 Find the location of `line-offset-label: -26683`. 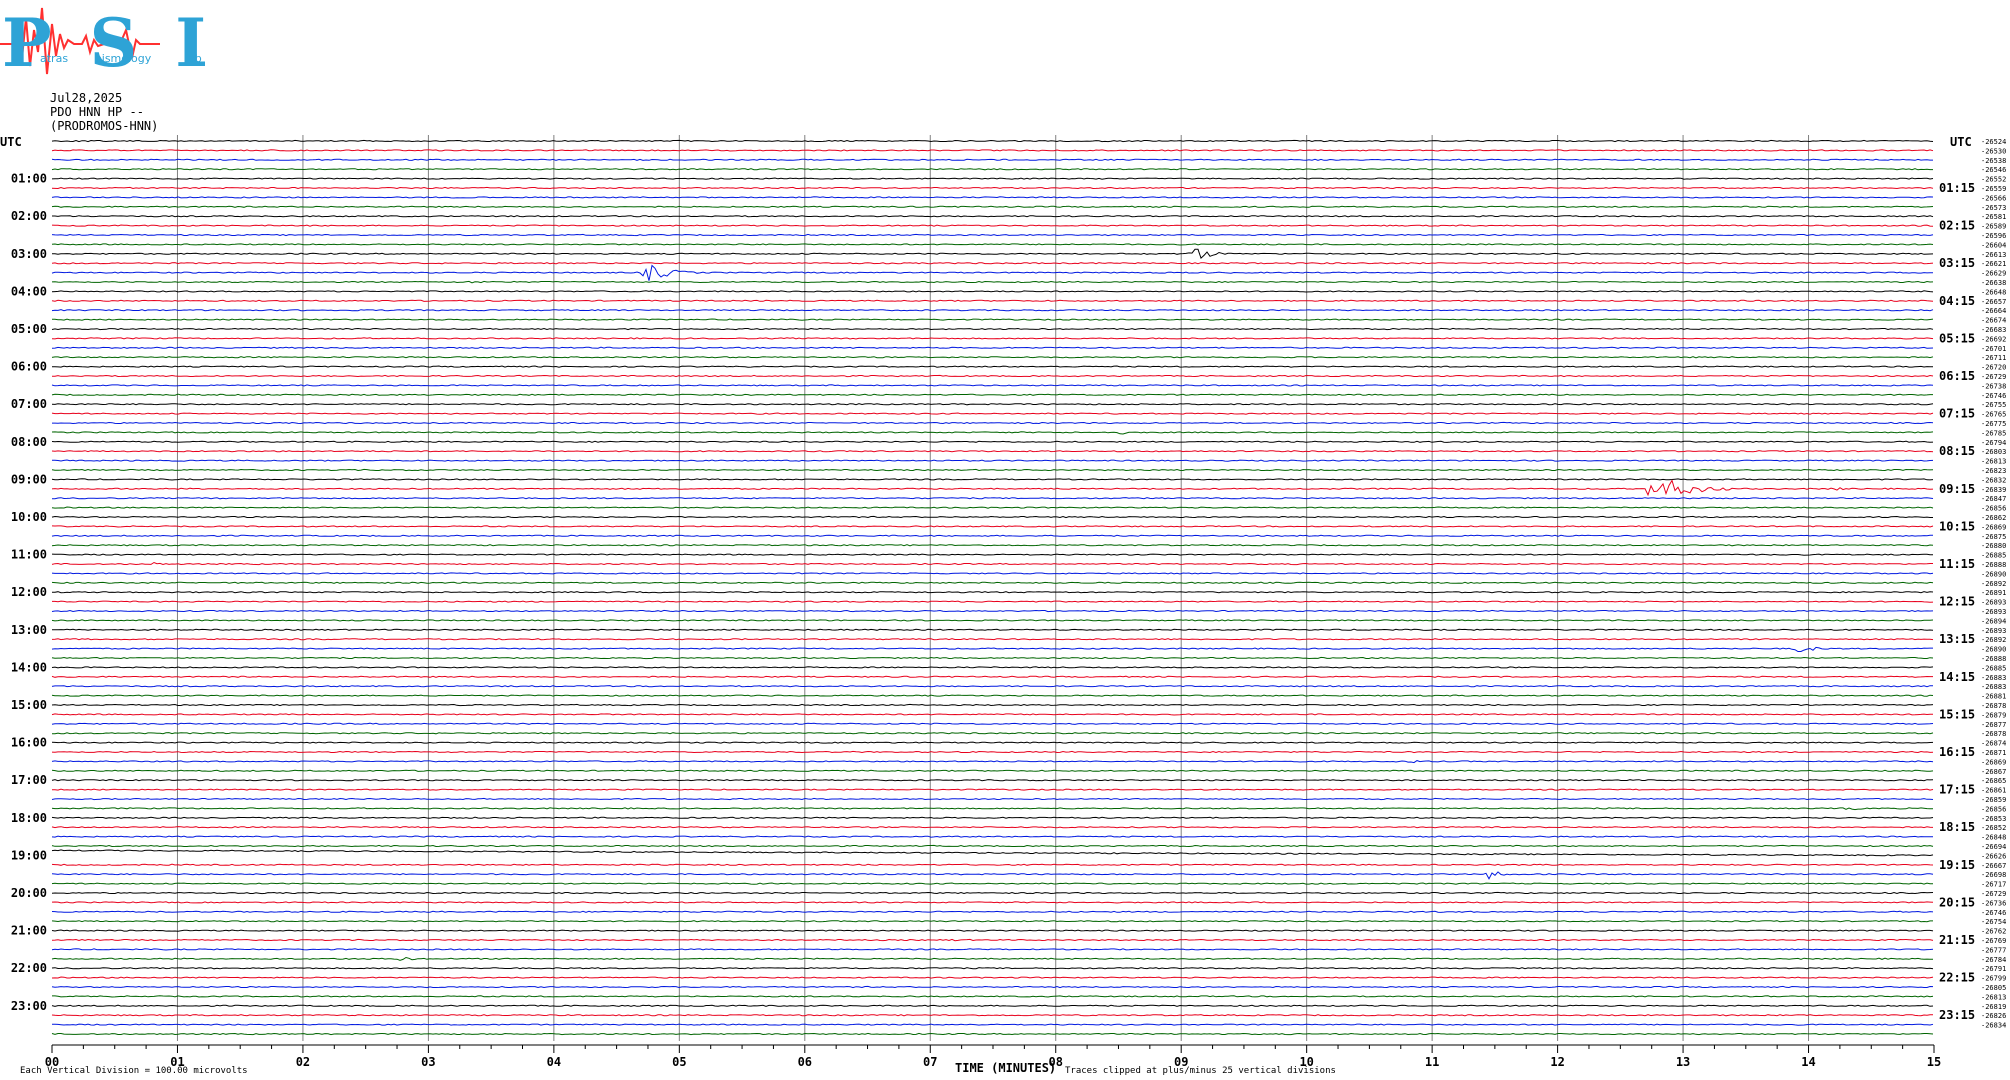

line-offset-label: -26683 is located at coordinates (1993, 330).